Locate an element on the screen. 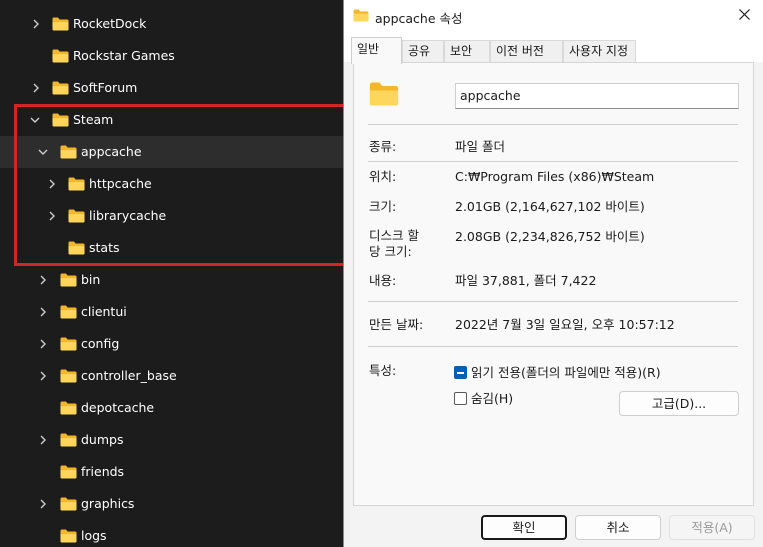  apply-button: 적용(A) is located at coordinates (712, 527).